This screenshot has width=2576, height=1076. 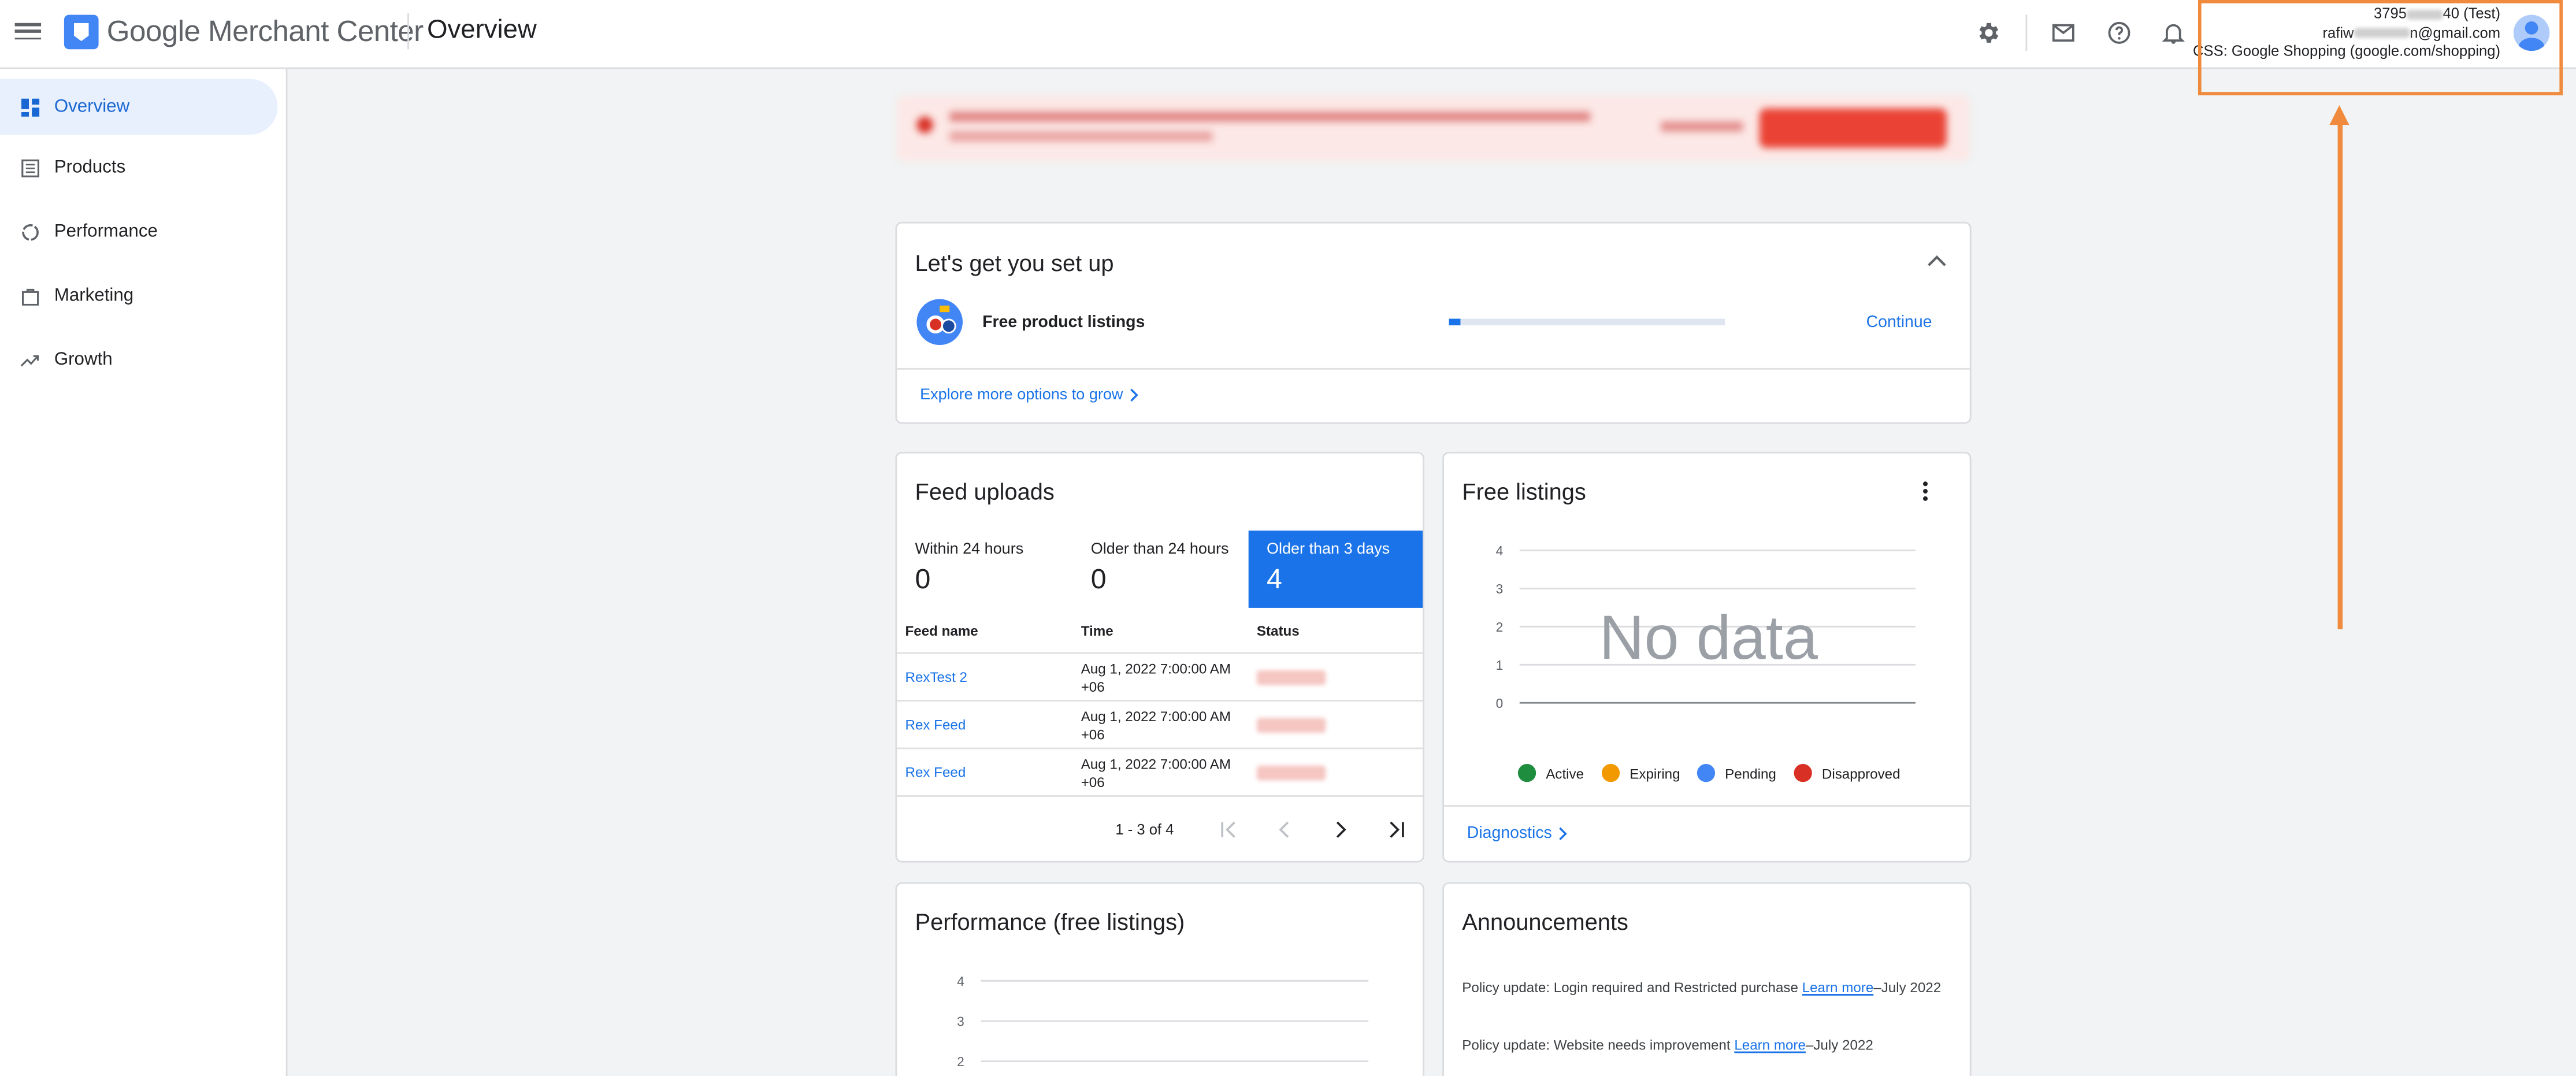 What do you see at coordinates (1655, 773) in the screenshot?
I see `legend-label: Expiring` at bounding box center [1655, 773].